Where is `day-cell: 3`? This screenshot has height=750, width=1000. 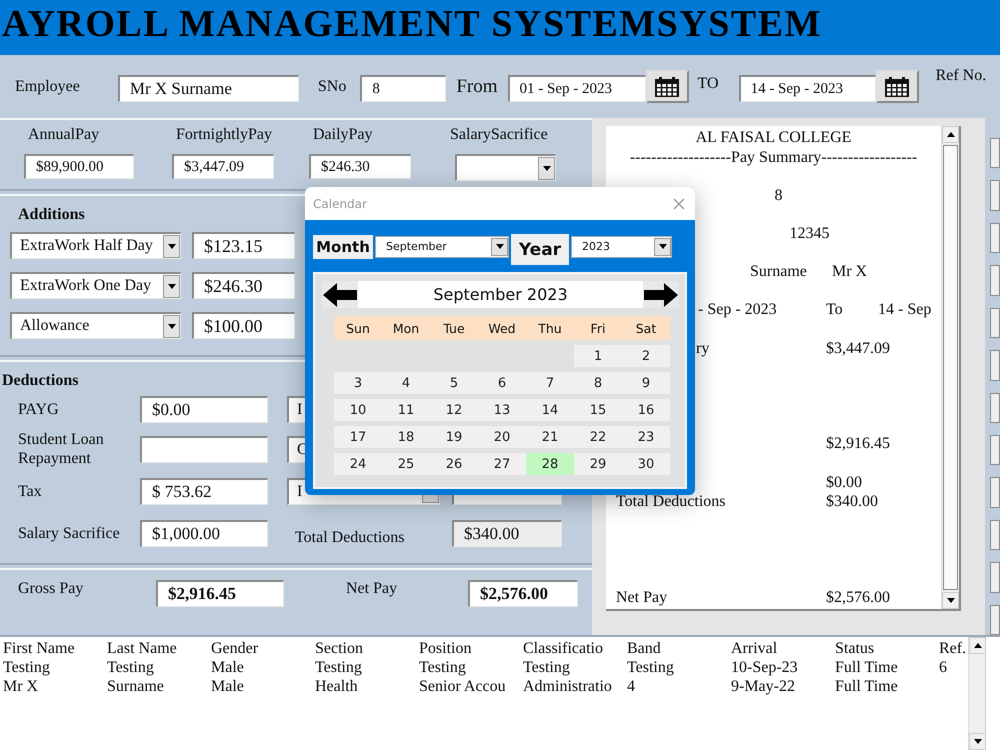
day-cell: 3 is located at coordinates (358, 383).